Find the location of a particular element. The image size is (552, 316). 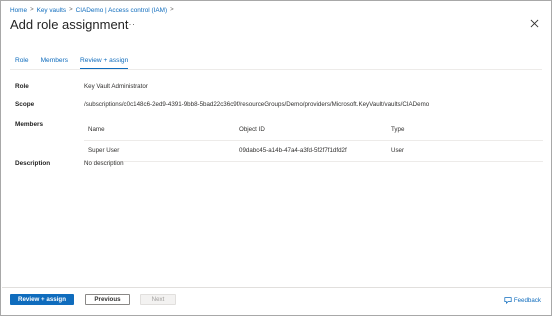

previous-button: Previous is located at coordinates (107, 299).